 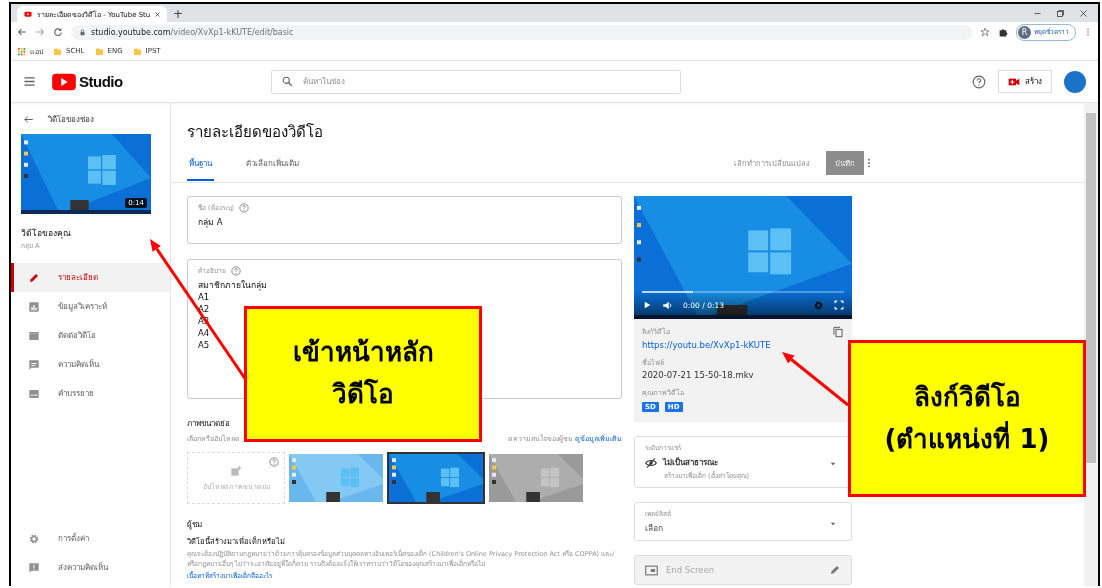 What do you see at coordinates (815, 379) in the screenshot?
I see `arrow` at bounding box center [815, 379].